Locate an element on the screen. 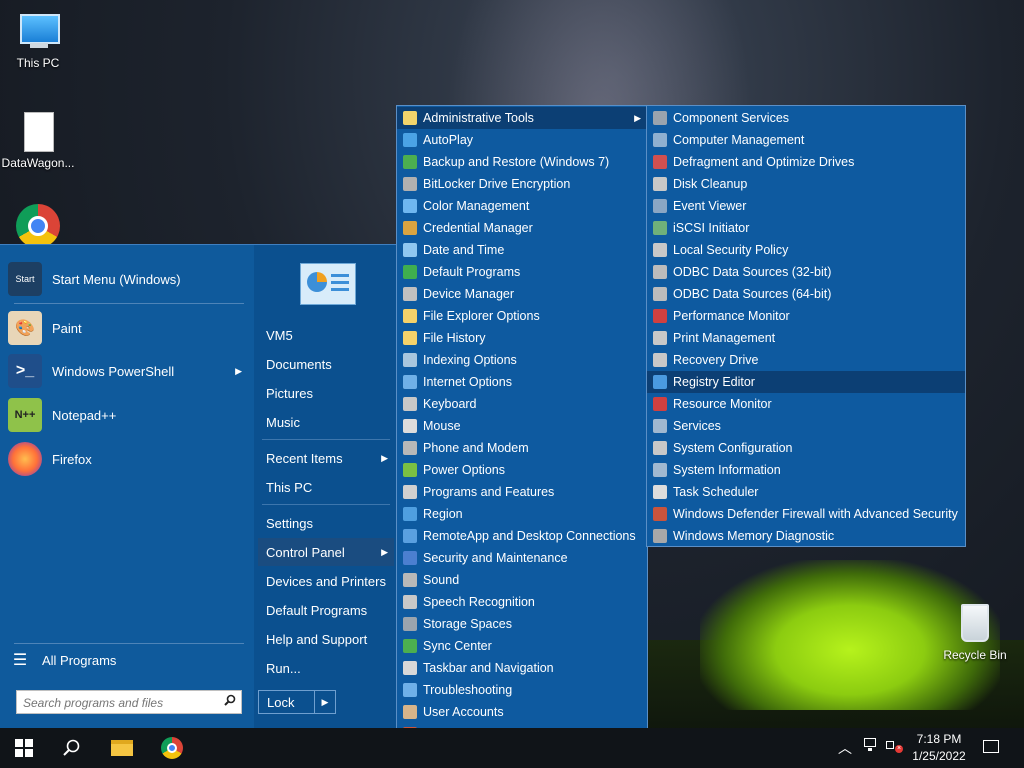 This screenshot has width=1024, height=768. menu-item-power-options: Power Options is located at coordinates (522, 470).